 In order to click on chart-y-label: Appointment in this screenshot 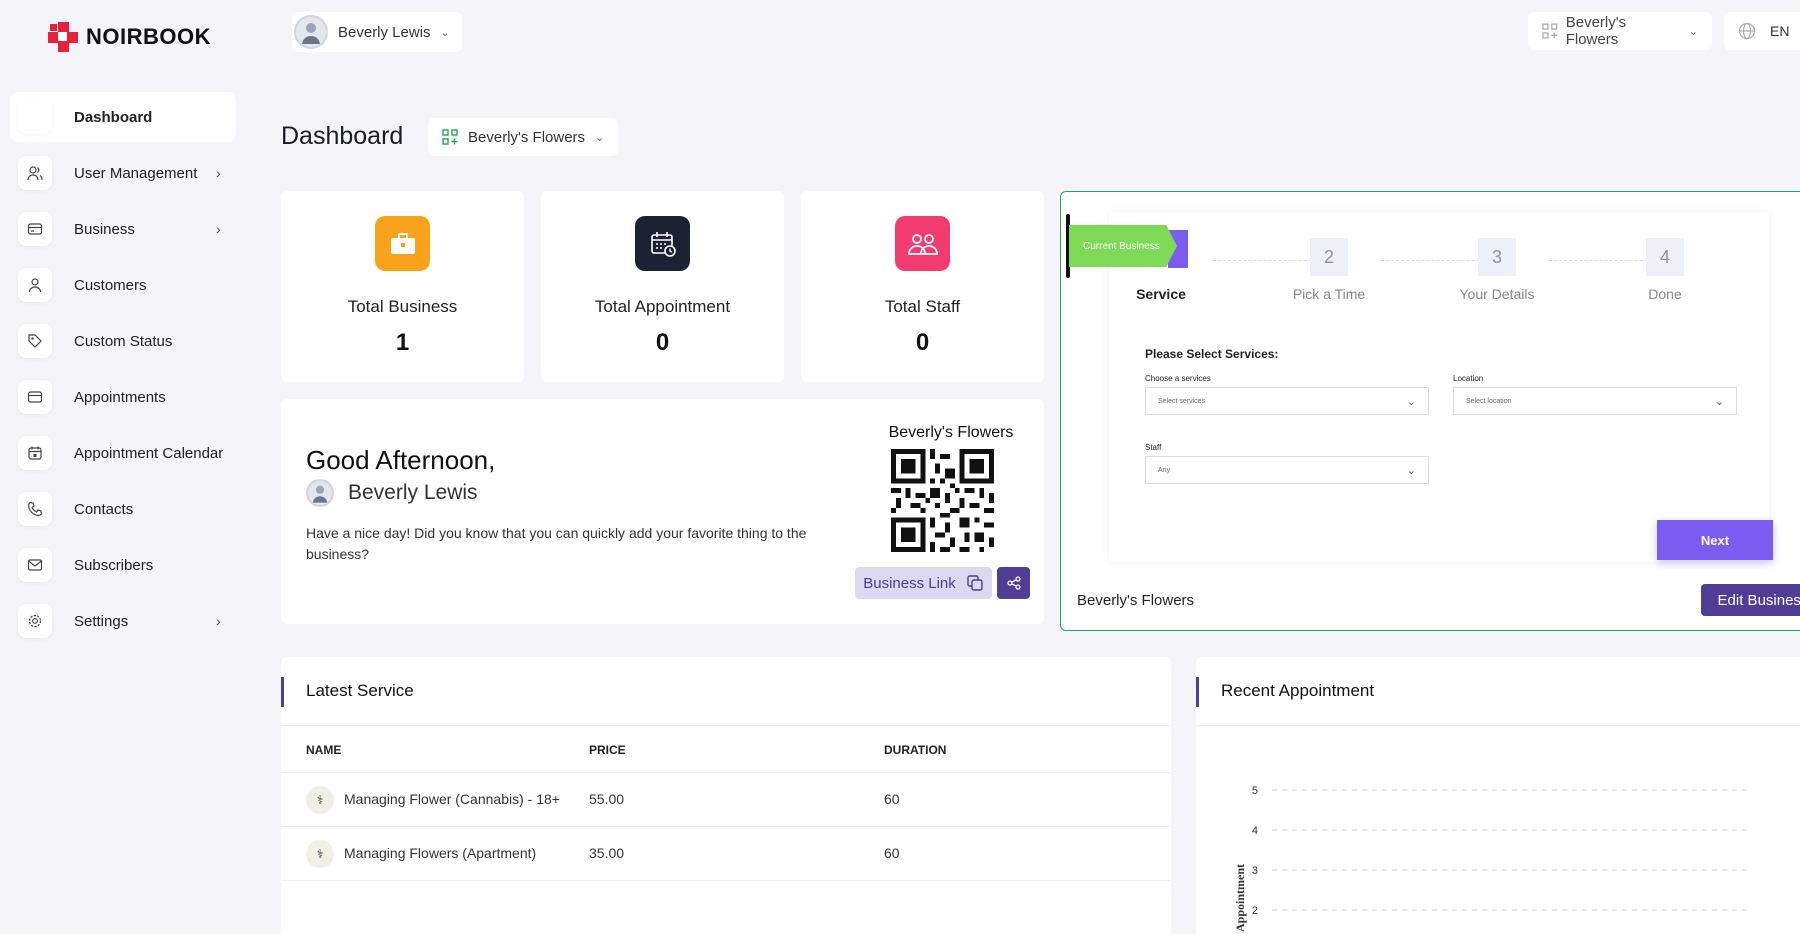, I will do `click(1240, 898)`.